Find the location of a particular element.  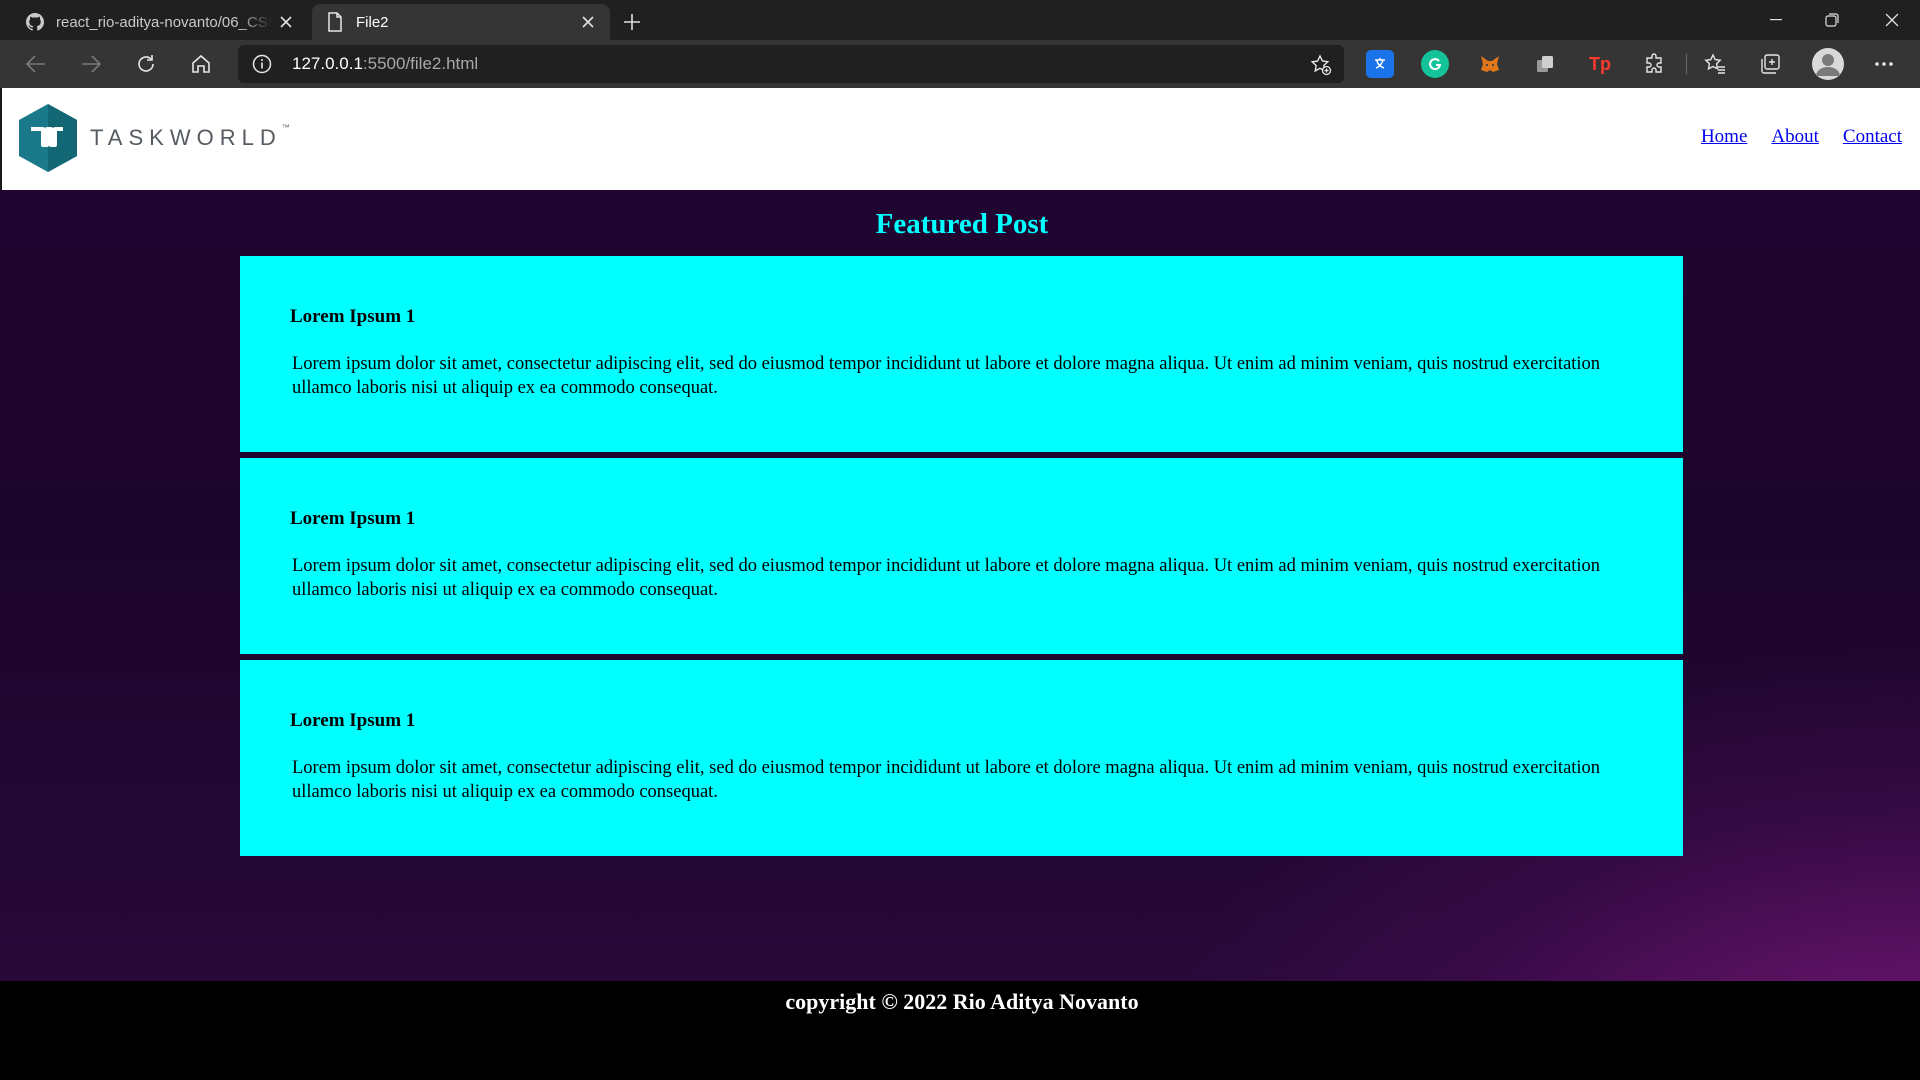

home-button is located at coordinates (201, 64).